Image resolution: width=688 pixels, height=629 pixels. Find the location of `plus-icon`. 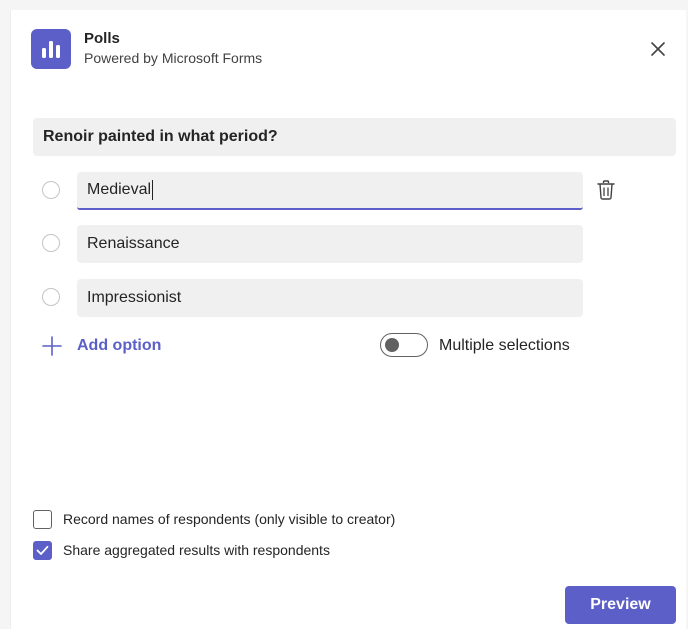

plus-icon is located at coordinates (52, 346).